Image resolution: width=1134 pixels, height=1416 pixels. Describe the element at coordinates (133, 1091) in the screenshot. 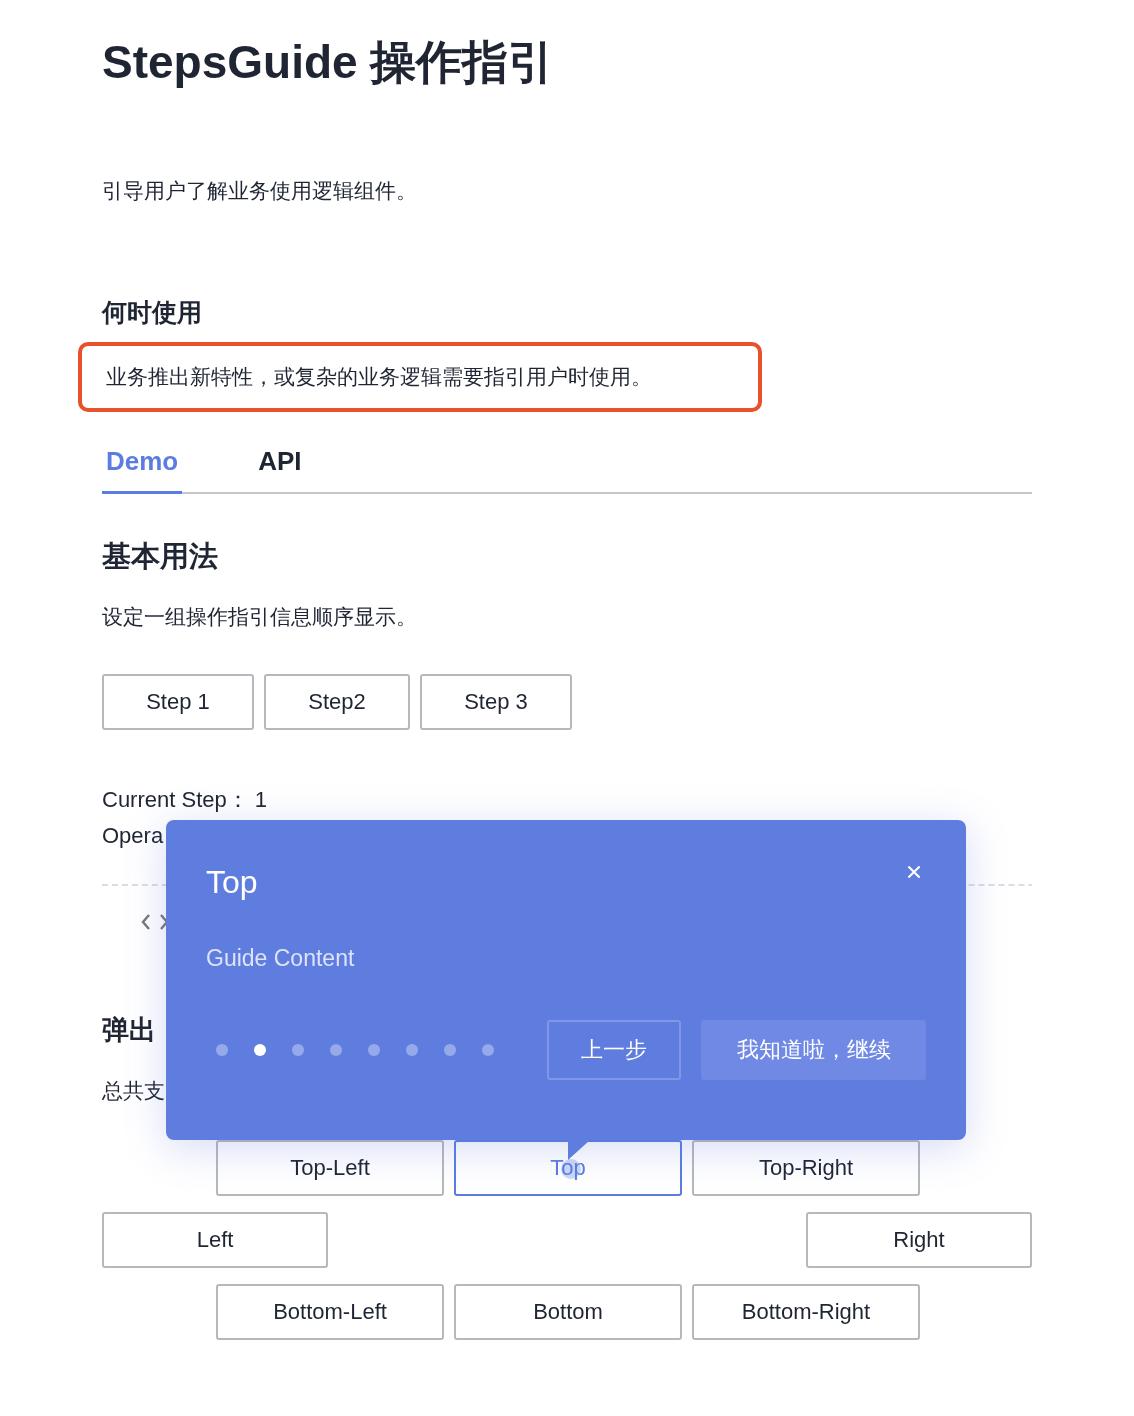

I see `section-text: 总共支` at that location.